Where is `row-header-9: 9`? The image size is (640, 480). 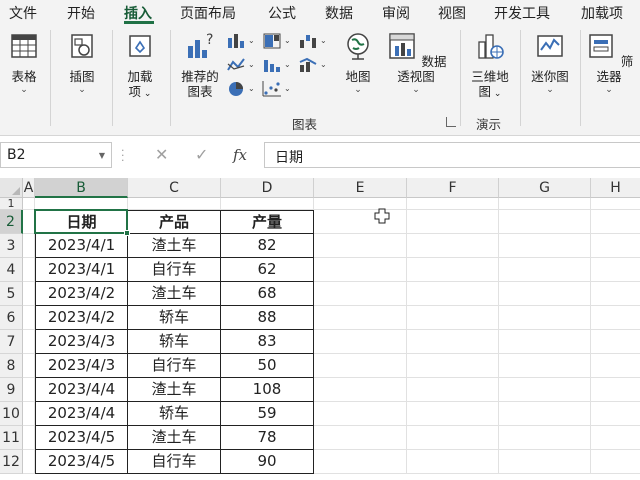
row-header-9: 9 is located at coordinates (11, 390).